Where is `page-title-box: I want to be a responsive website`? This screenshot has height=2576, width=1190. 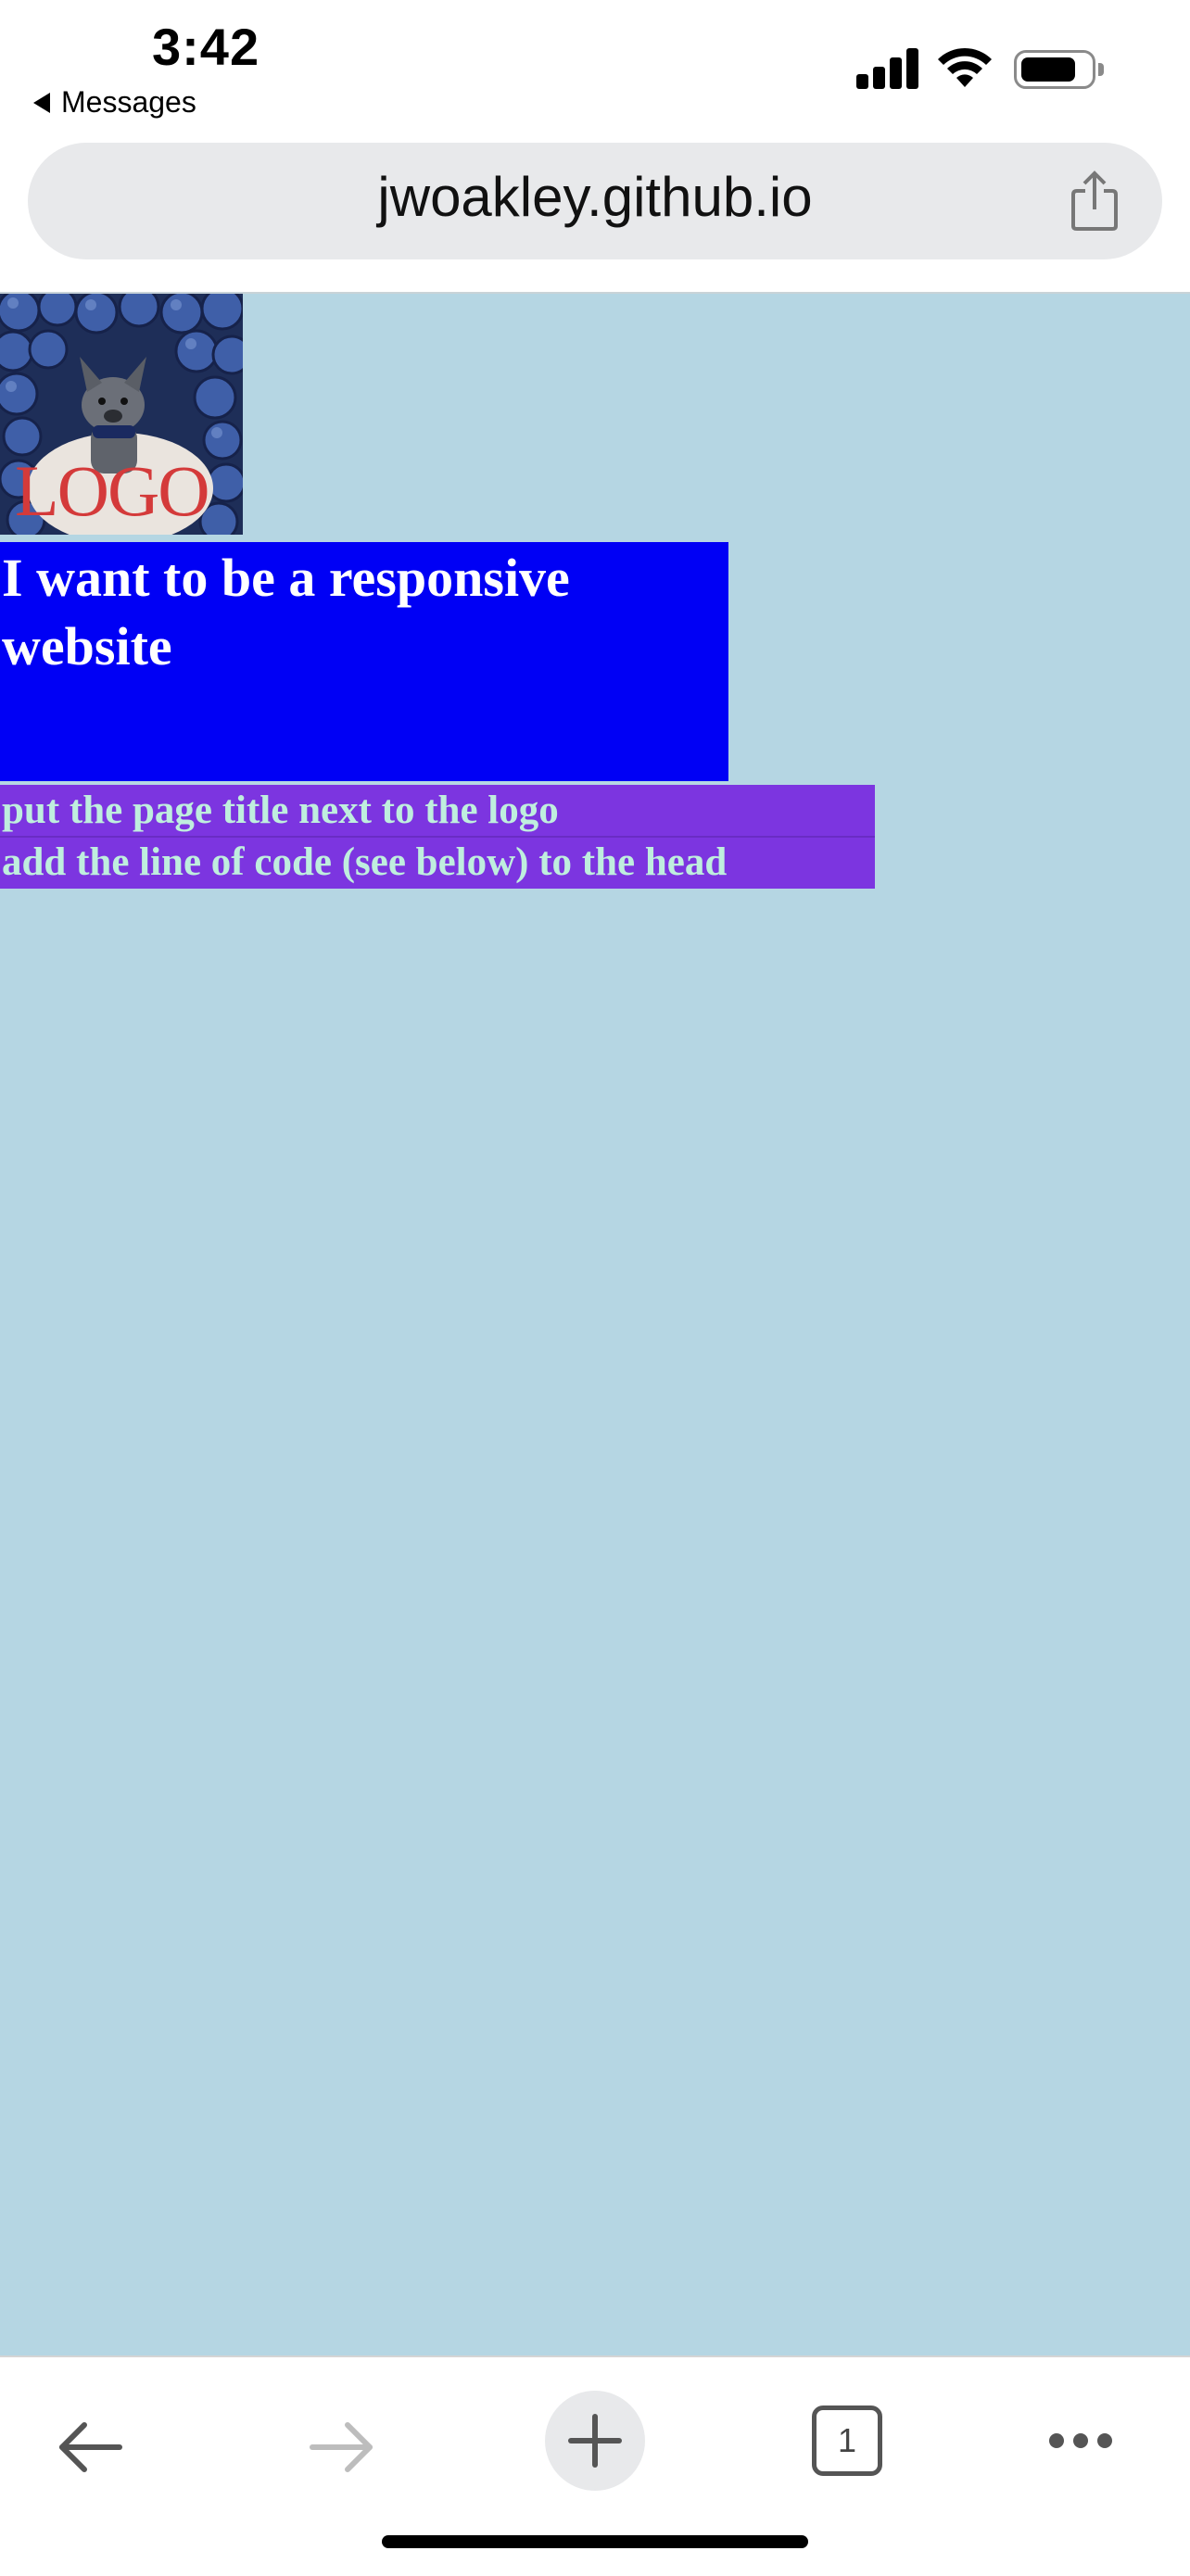
page-title-box: I want to be a responsive website is located at coordinates (364, 662).